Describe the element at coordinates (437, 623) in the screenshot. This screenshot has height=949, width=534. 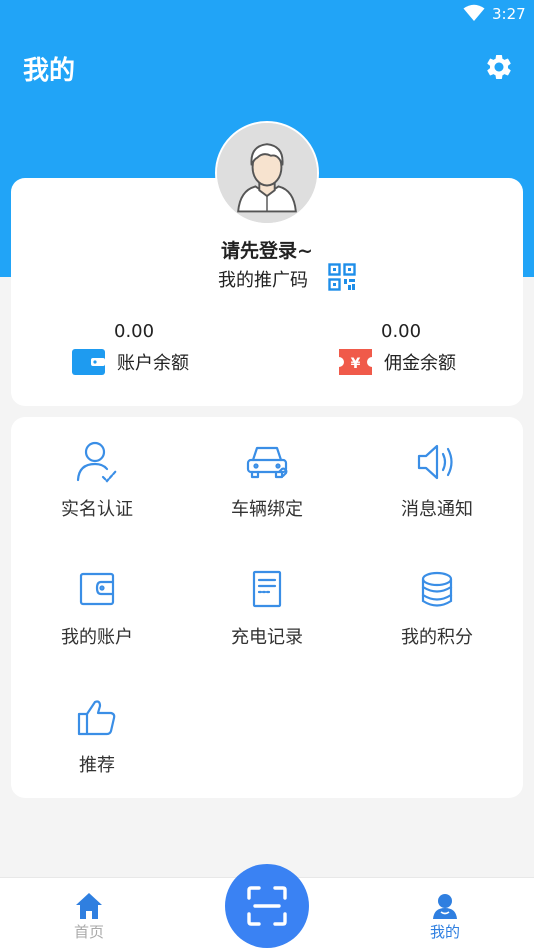
I see `menu-item-my-points: 我的积分` at that location.